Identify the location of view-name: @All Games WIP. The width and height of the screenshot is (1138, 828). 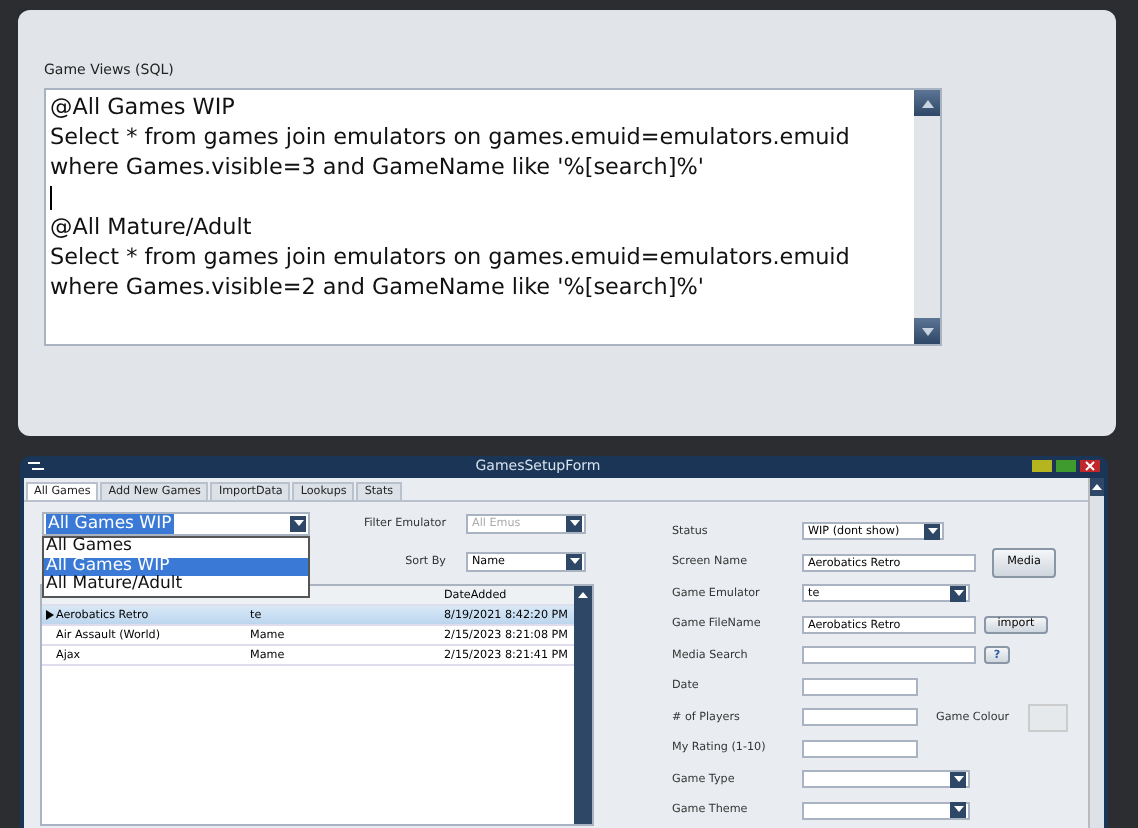
(143, 107).